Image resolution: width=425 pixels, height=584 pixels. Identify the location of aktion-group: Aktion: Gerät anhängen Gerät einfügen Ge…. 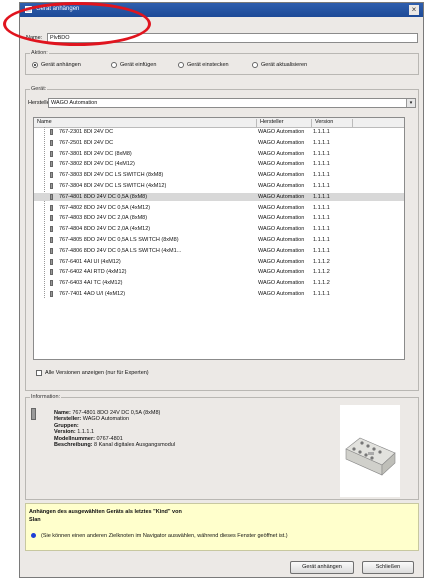
(222, 62).